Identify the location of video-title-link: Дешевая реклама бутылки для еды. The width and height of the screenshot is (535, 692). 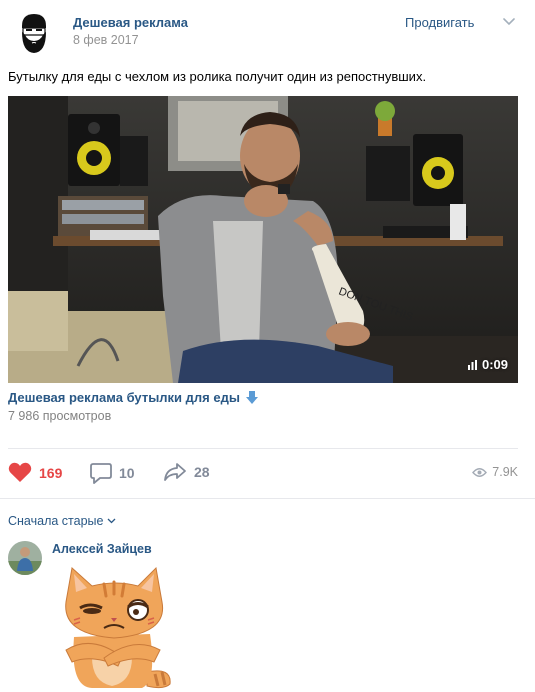
(133, 397).